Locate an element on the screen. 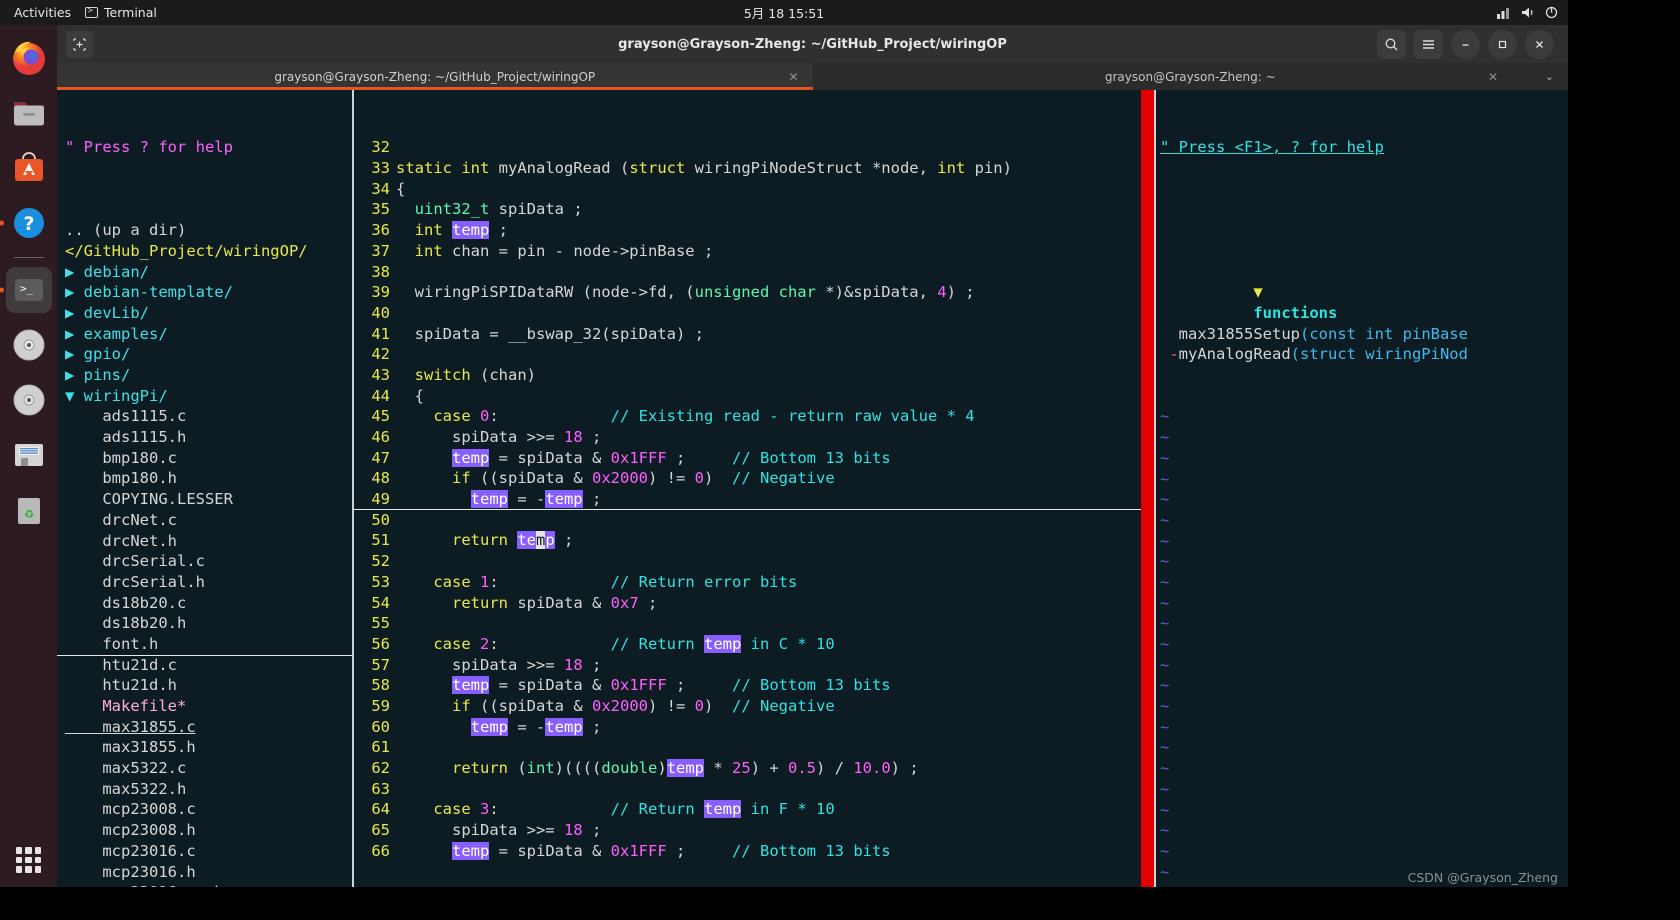 This screenshot has height=920, width=1680. dock-item-ubuntu-software is located at coordinates (29, 168).